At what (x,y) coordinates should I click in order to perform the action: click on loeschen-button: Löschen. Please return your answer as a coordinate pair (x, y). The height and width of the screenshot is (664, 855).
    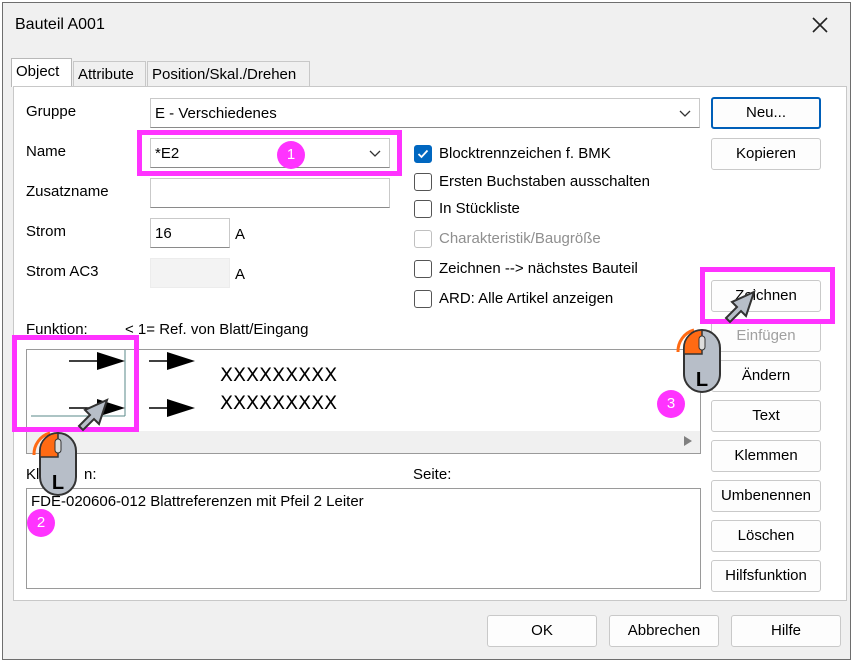
    Looking at the image, I should click on (766, 536).